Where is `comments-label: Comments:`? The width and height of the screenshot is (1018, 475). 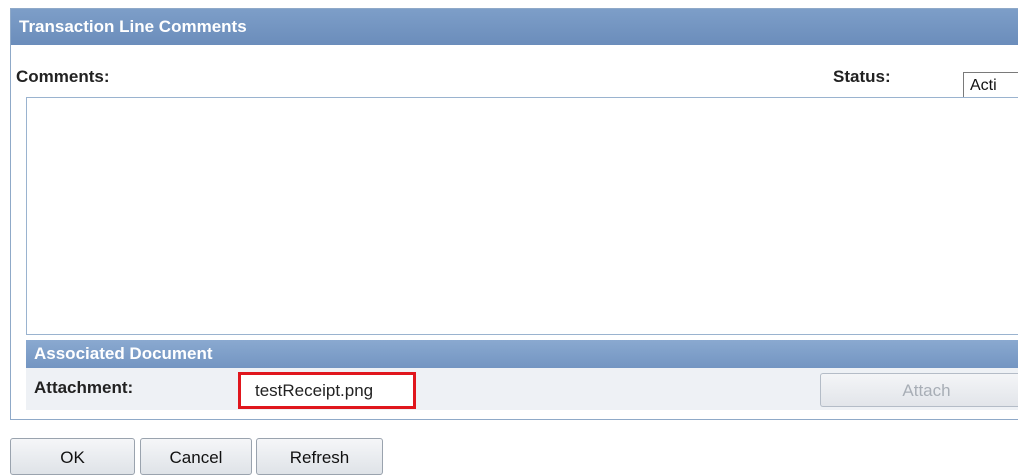
comments-label: Comments: is located at coordinates (63, 76).